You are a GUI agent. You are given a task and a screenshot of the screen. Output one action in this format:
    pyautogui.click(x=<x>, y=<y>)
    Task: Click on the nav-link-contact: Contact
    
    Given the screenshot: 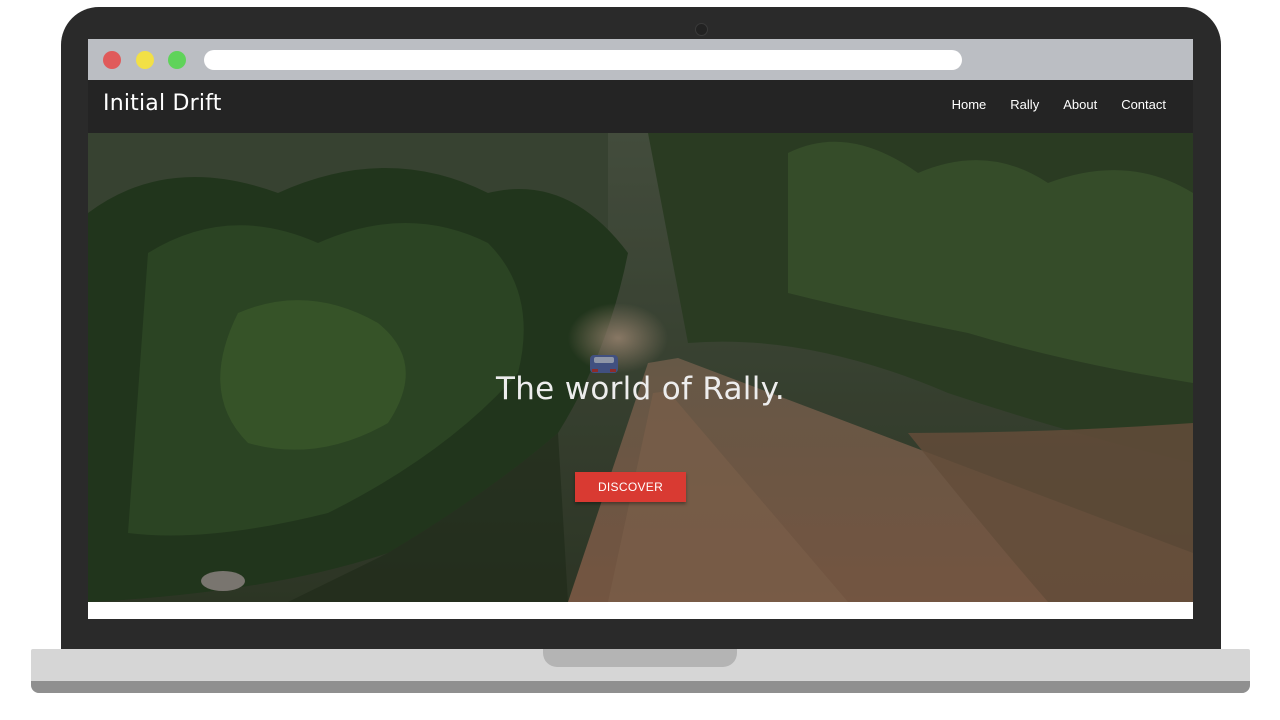 What is the action you would take?
    pyautogui.click(x=1143, y=104)
    